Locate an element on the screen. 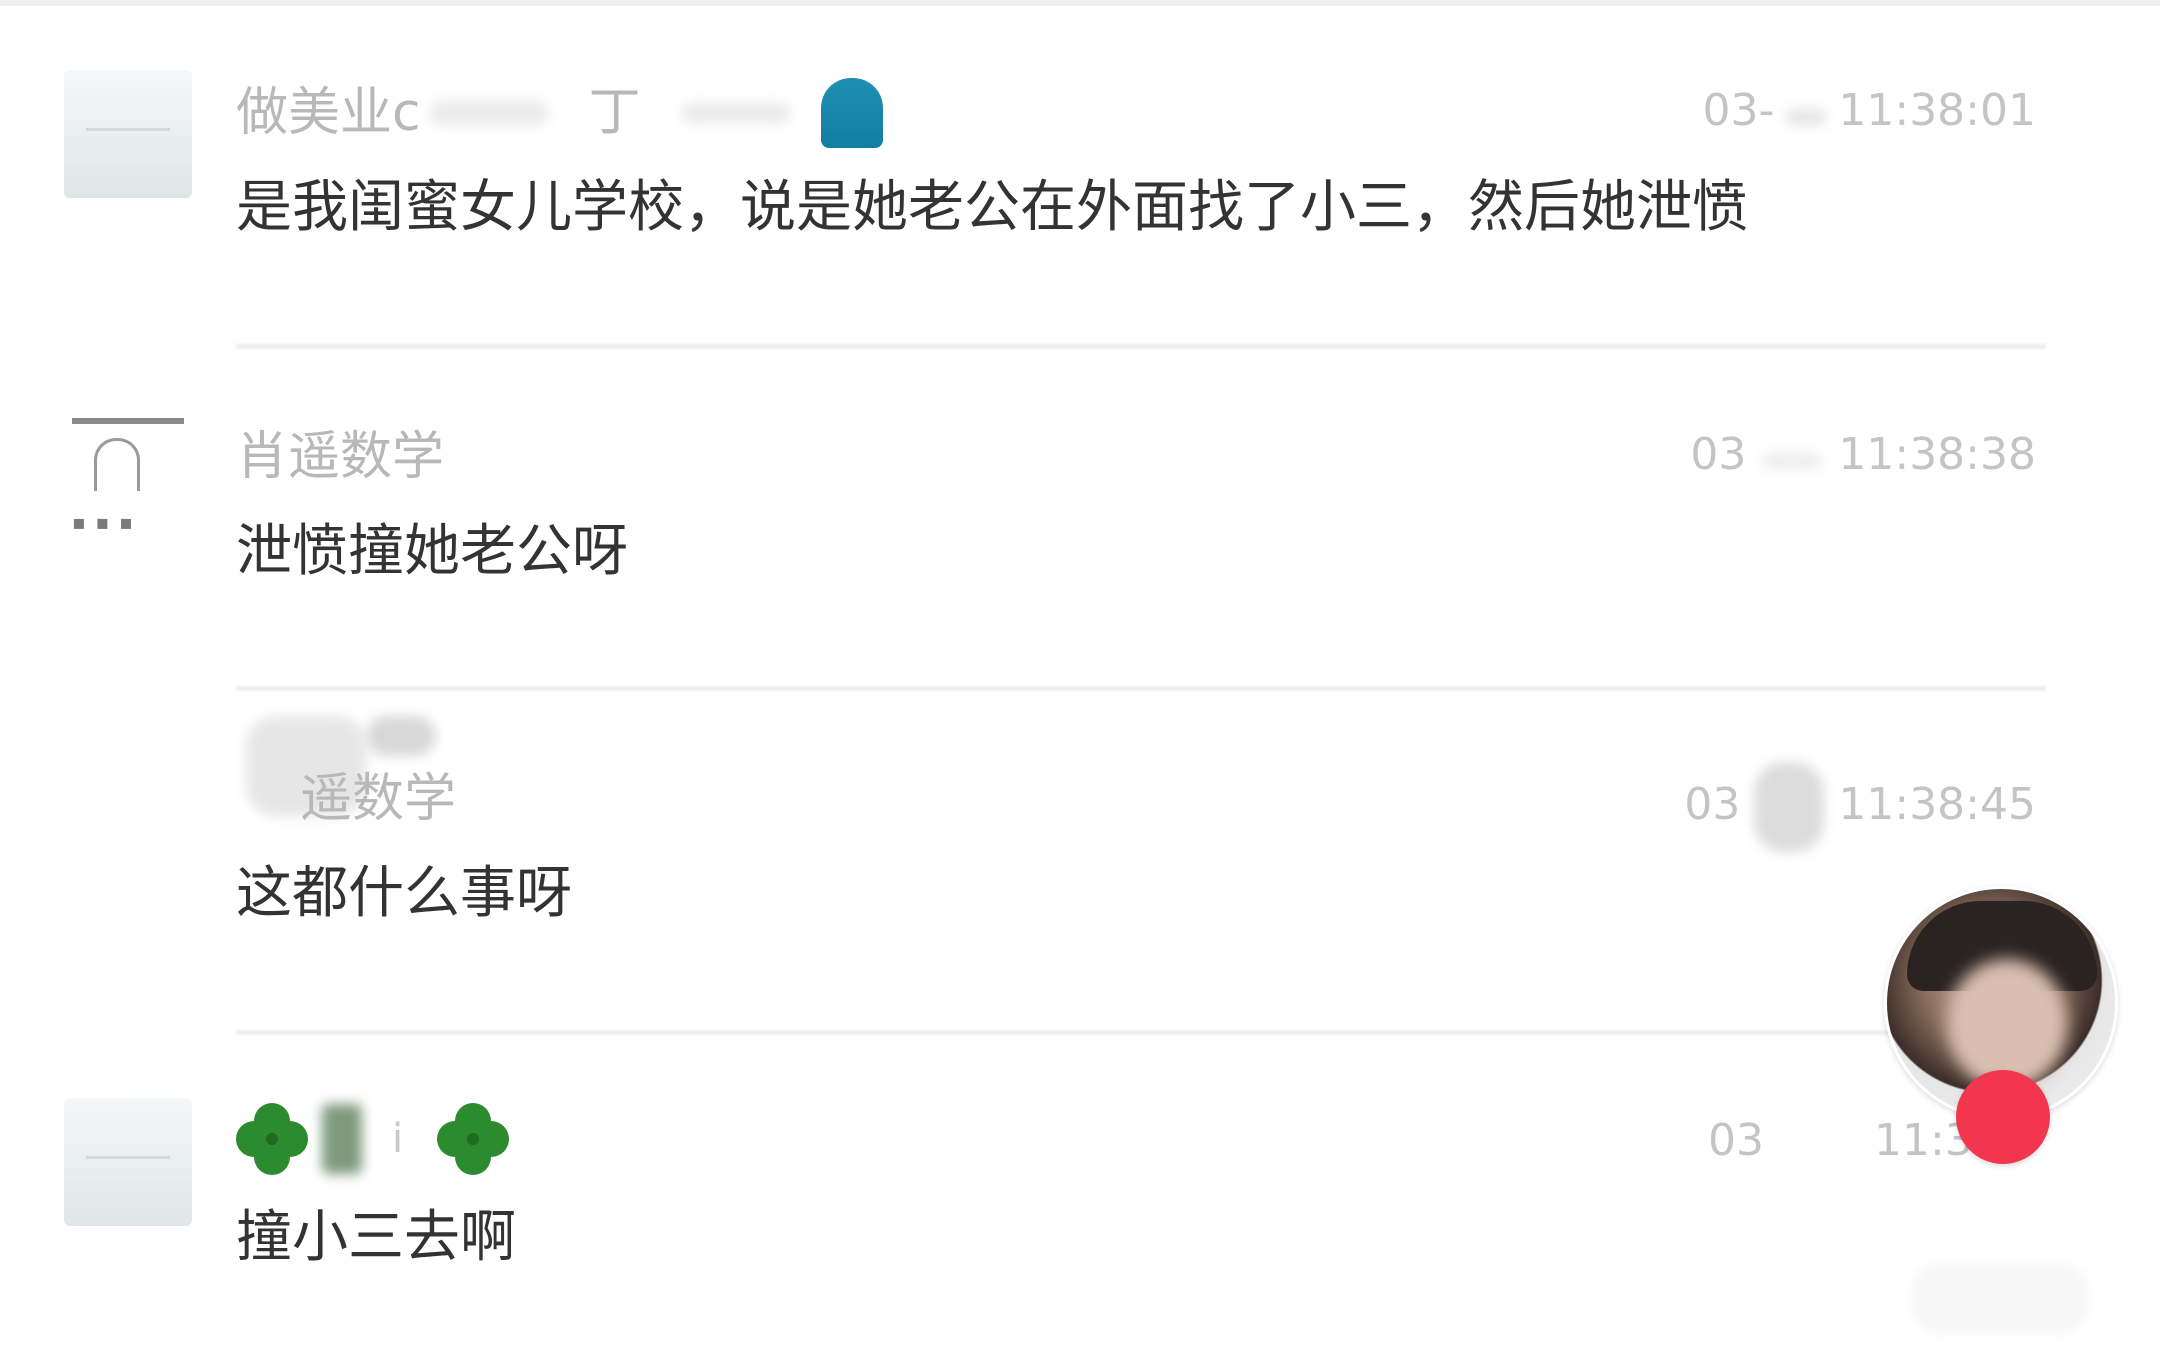  comment-username: 肖遥数学 is located at coordinates (340, 457).